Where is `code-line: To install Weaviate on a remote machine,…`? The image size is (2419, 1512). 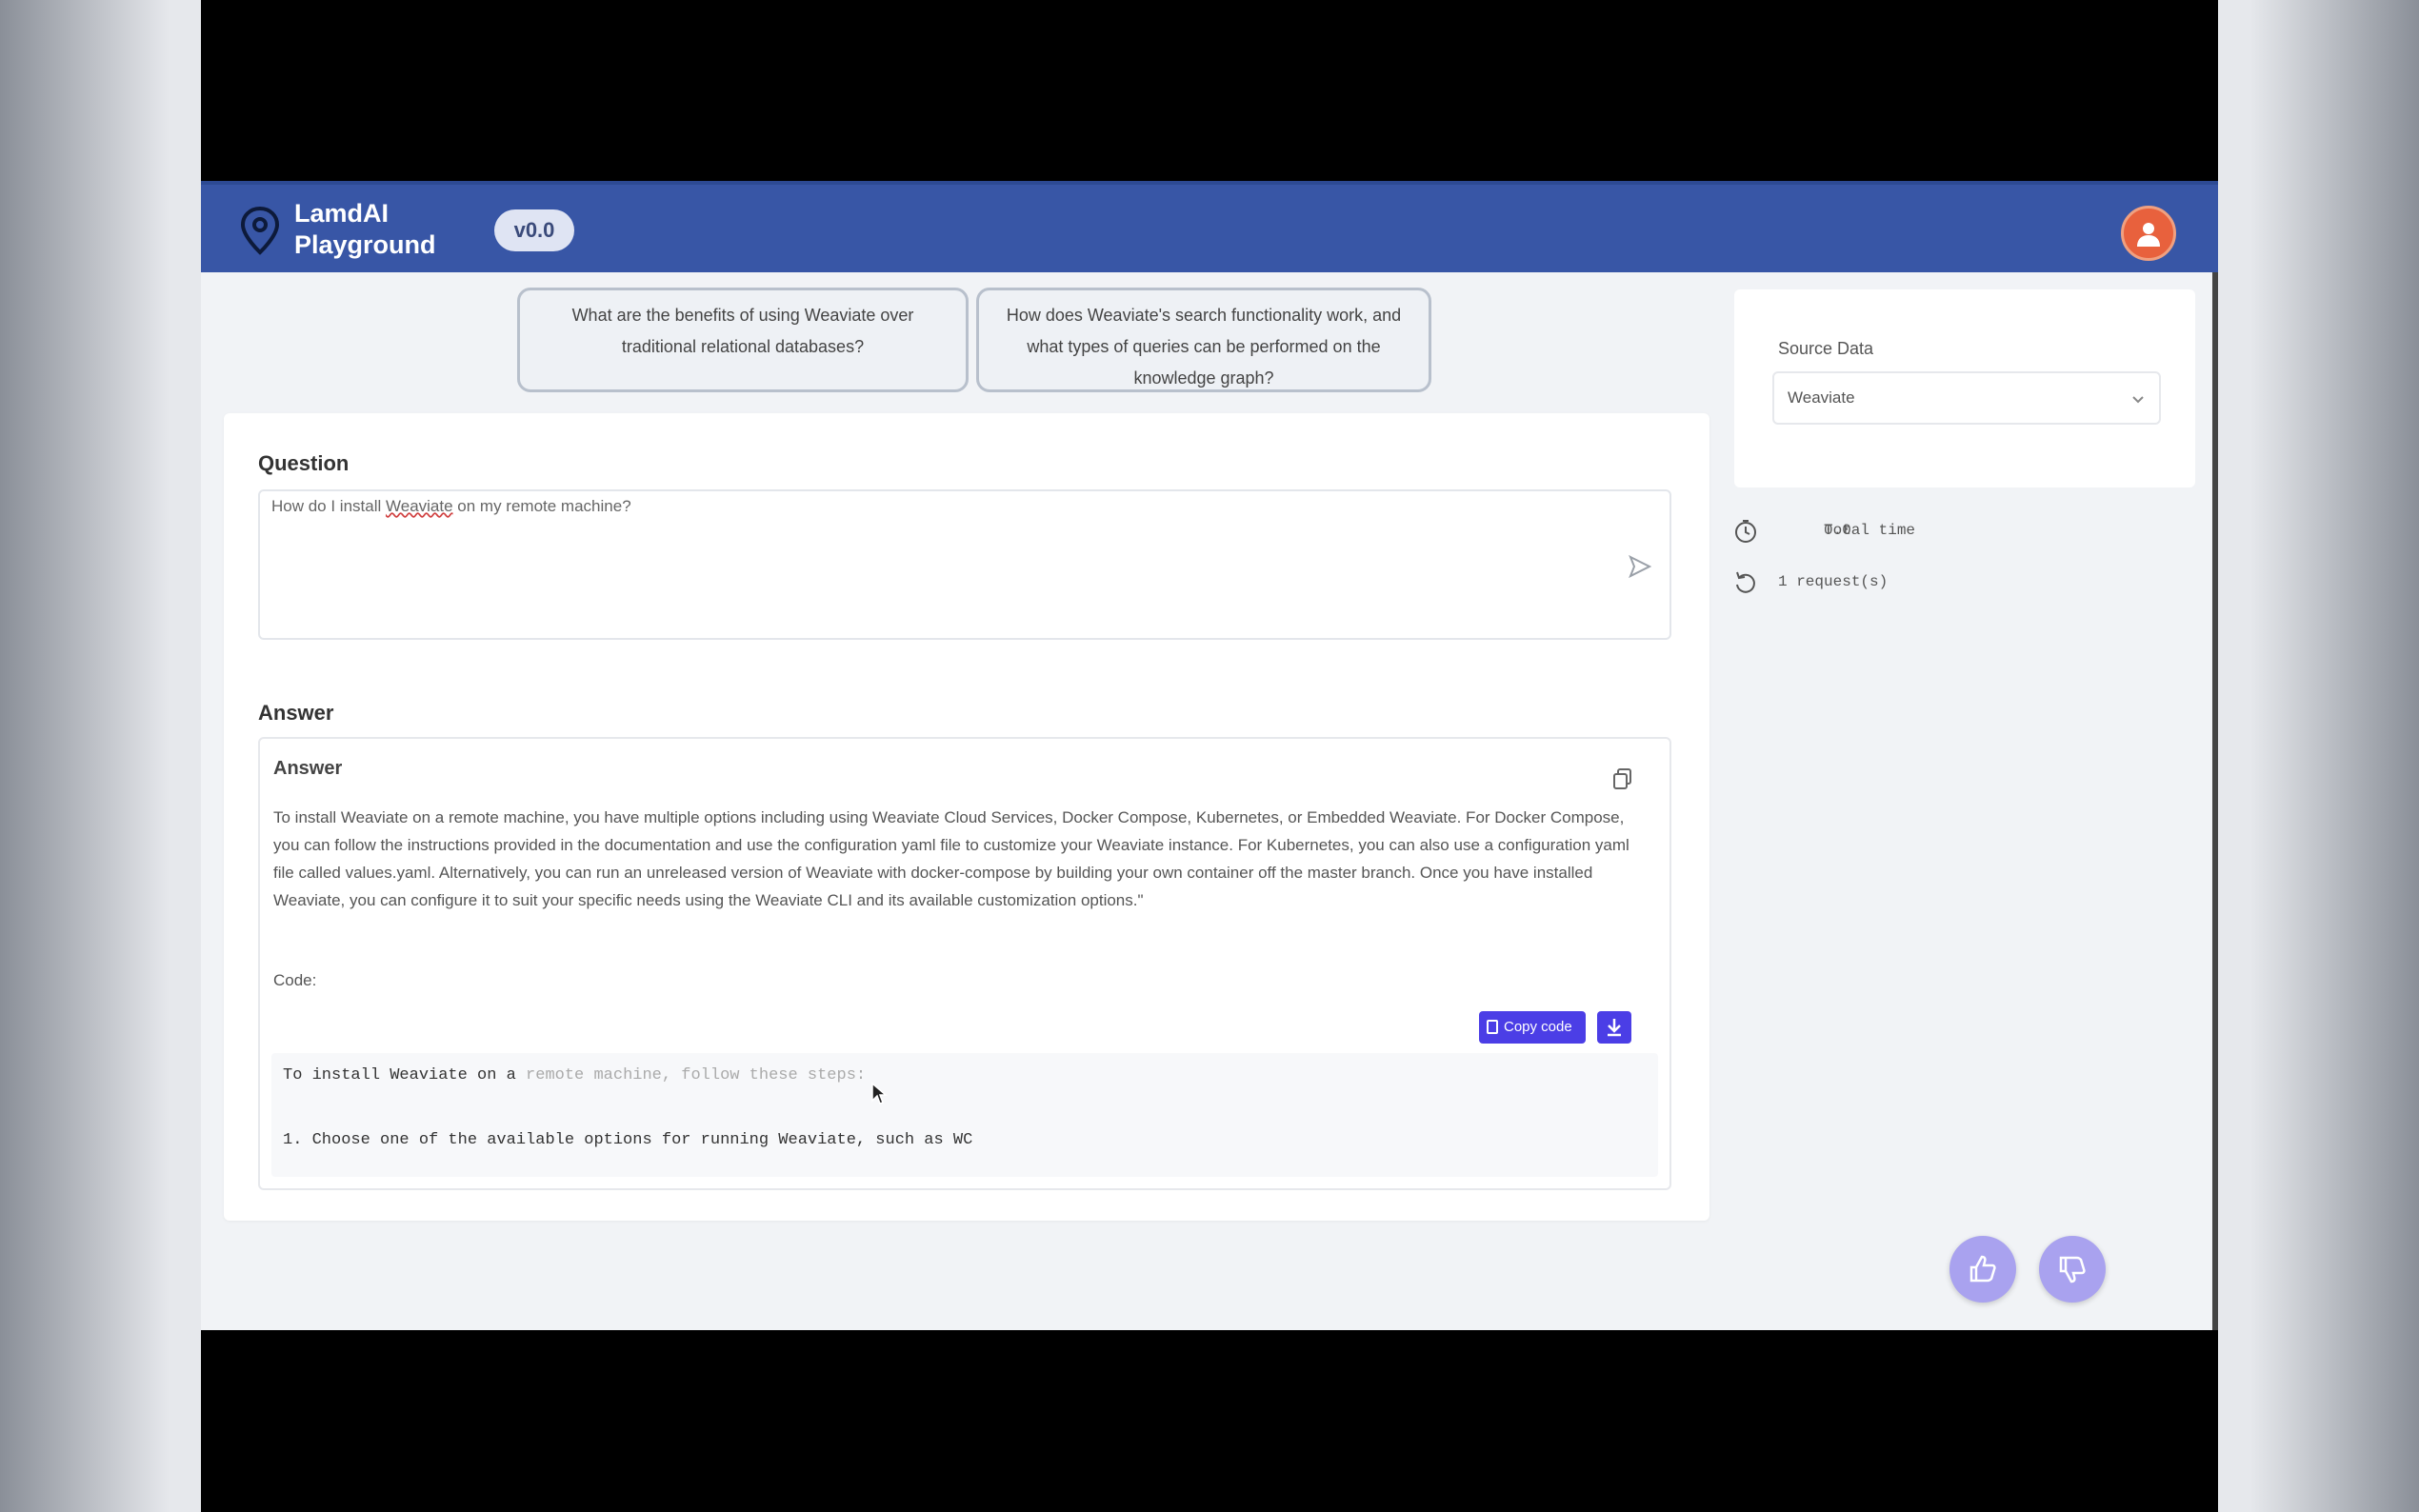
code-line: To install Weaviate on a remote machine,… is located at coordinates (575, 1075).